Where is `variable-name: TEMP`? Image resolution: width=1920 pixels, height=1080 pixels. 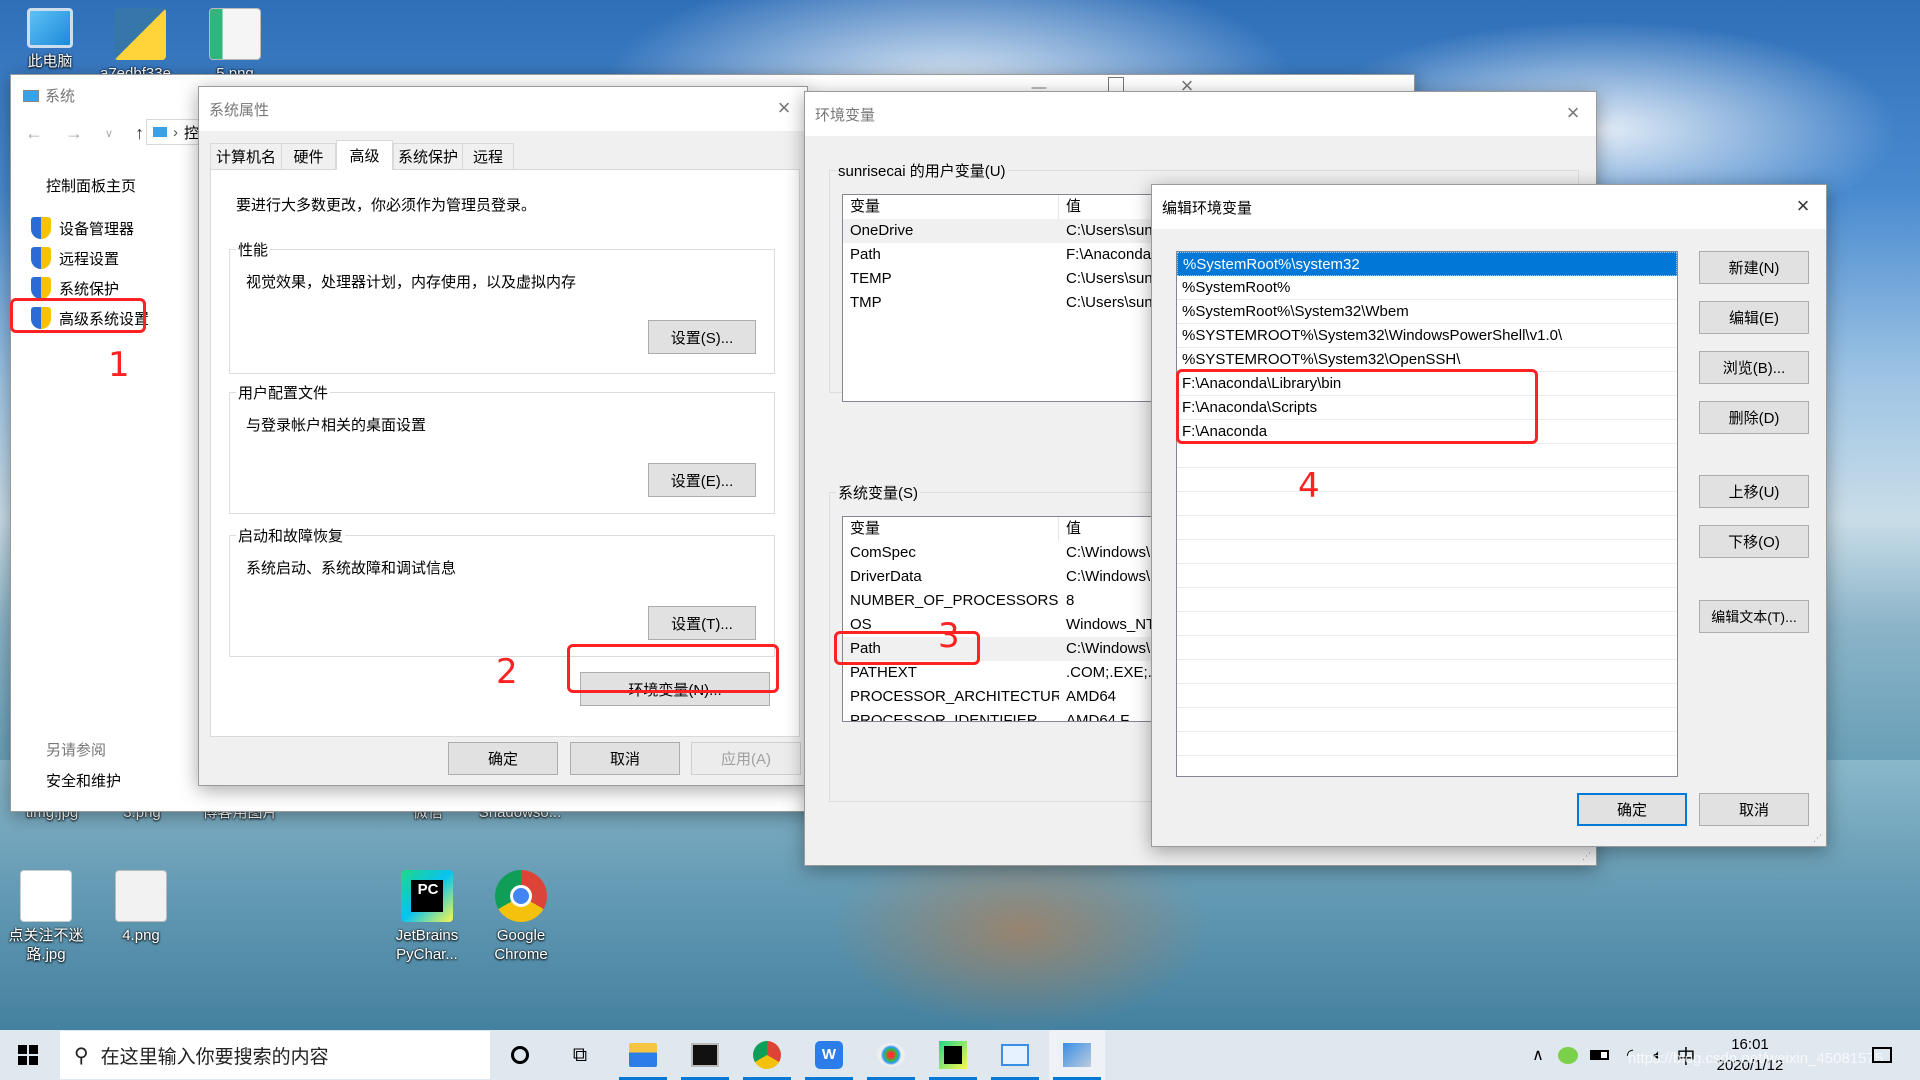
variable-name: TEMP is located at coordinates (871, 278).